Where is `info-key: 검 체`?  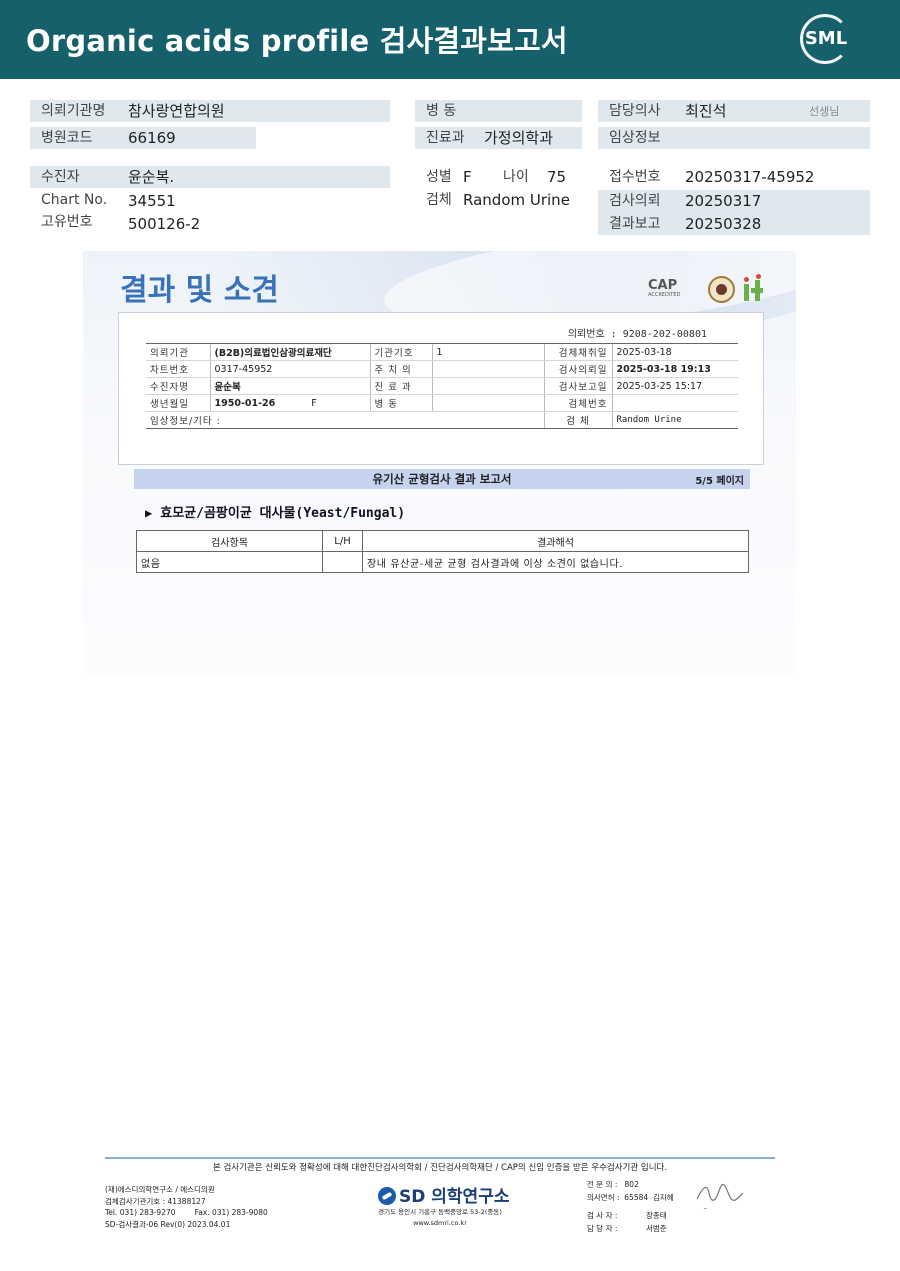 info-key: 검 체 is located at coordinates (577, 420).